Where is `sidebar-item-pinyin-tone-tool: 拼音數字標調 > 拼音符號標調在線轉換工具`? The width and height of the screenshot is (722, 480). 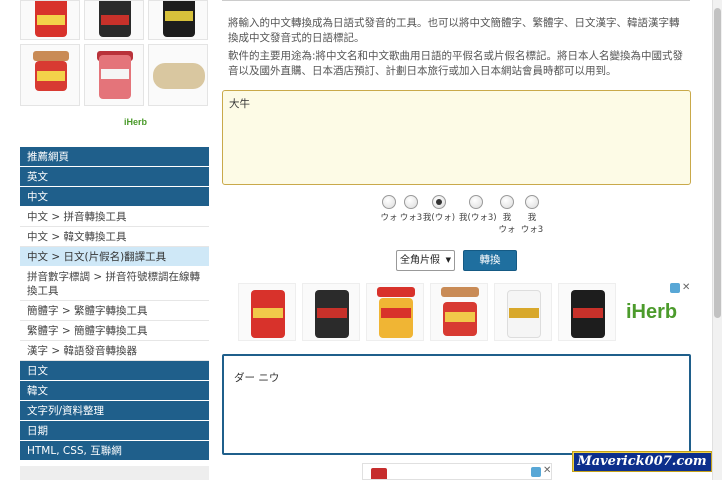
sidebar-item-pinyin-tone-tool: 拼音數字標調 > 拼音符號標調在線轉換工具 is located at coordinates (114, 284).